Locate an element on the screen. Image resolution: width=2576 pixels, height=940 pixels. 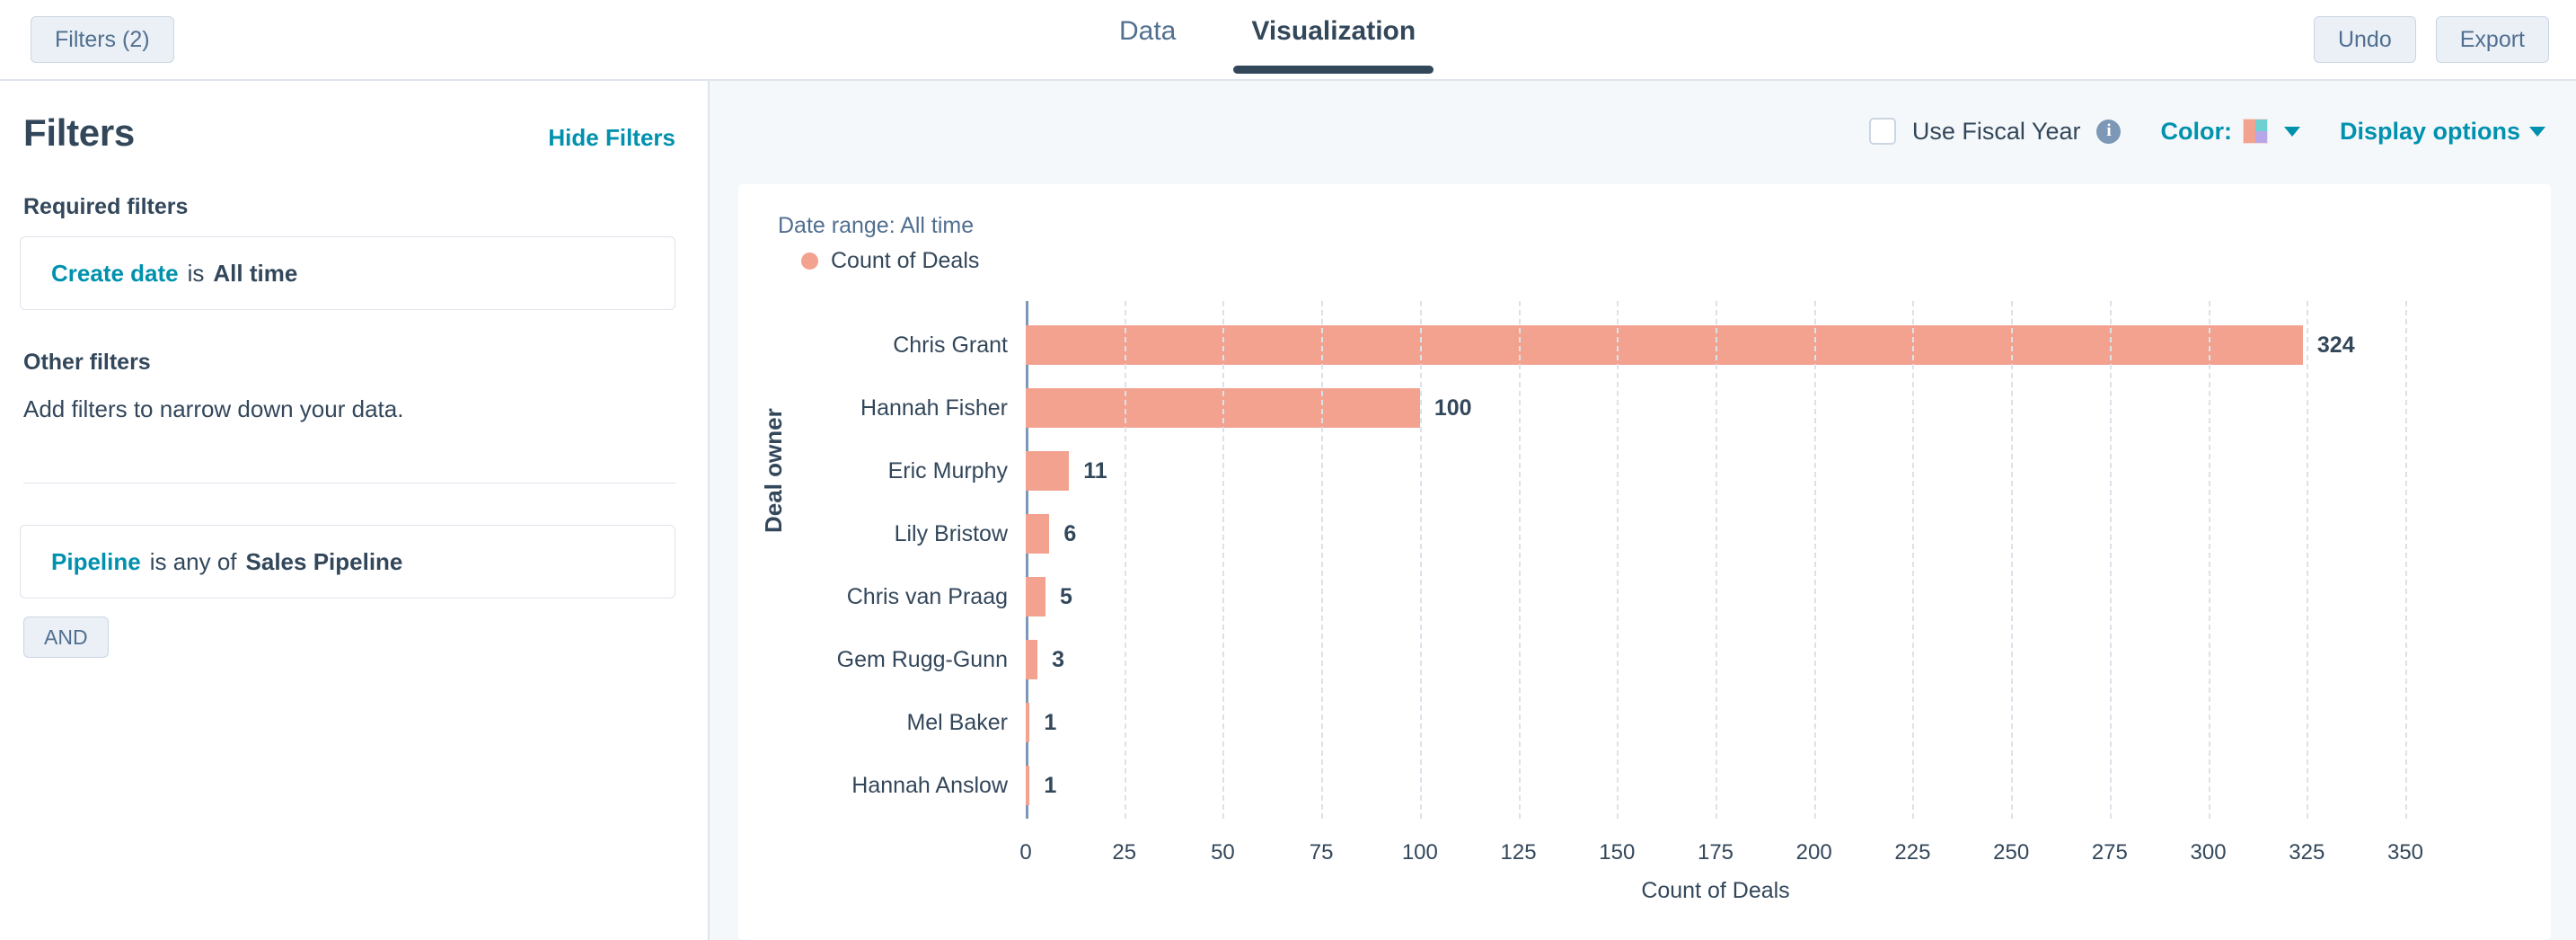
bar-value-label: 11 is located at coordinates (1095, 470).